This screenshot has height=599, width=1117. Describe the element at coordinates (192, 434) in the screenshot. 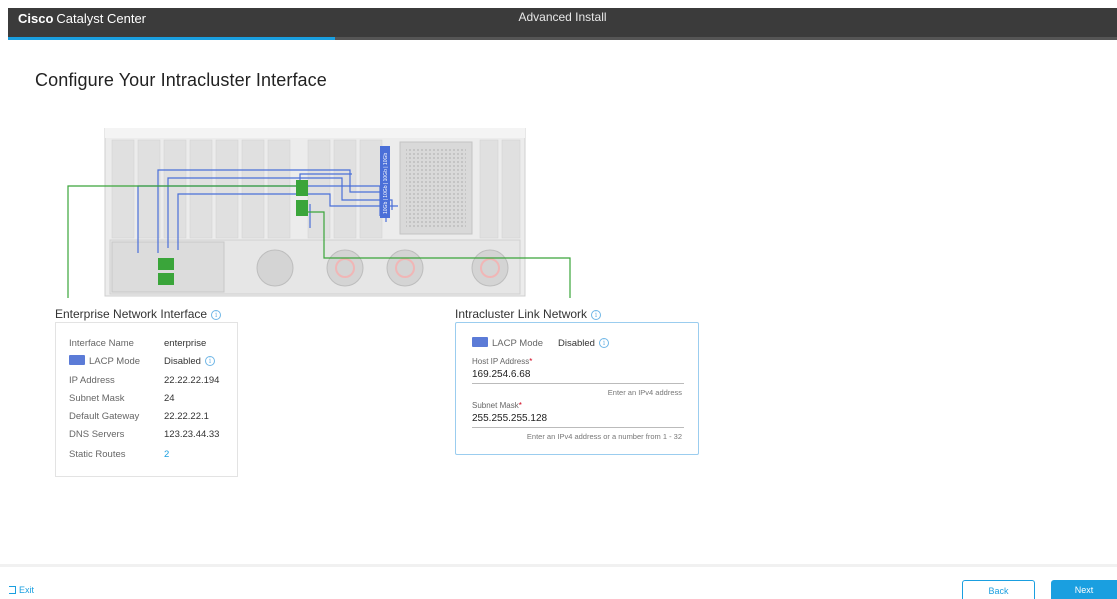

I see `dns-servers-value: 123.23.44.33` at that location.